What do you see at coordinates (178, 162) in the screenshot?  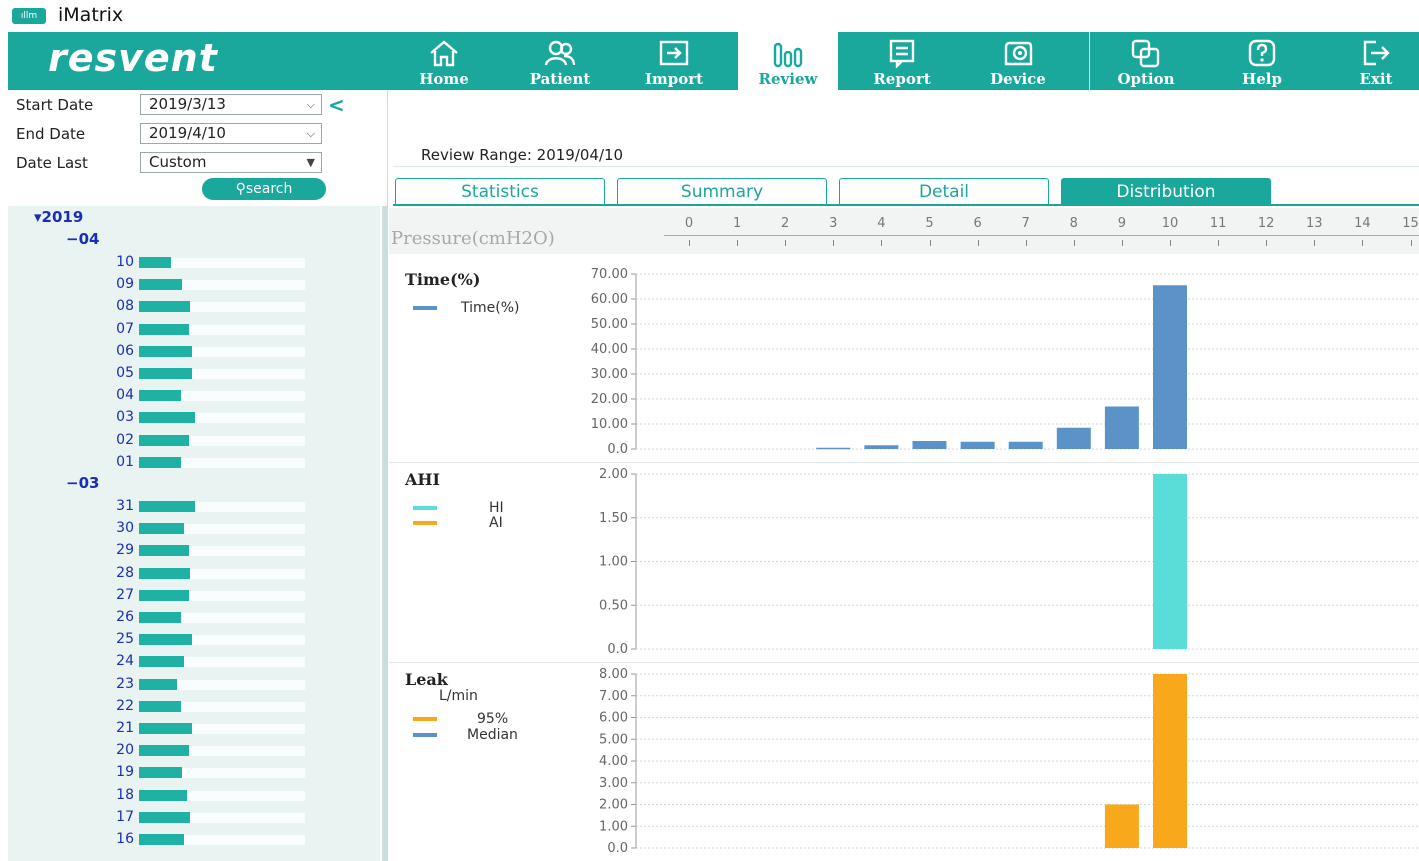 I see `date-last-value: Custom` at bounding box center [178, 162].